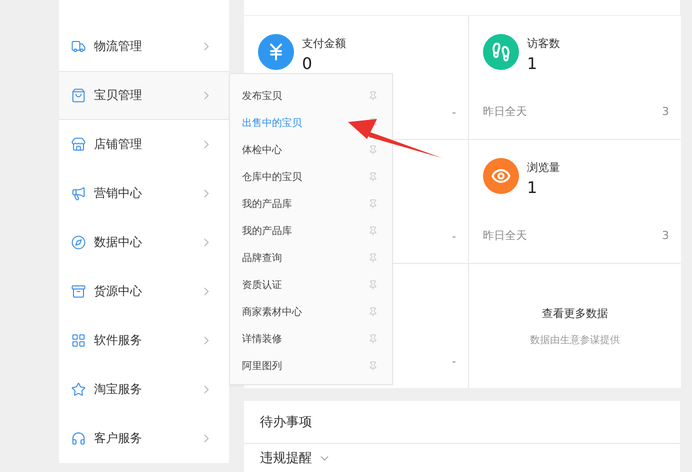 The height and width of the screenshot is (472, 692). Describe the element at coordinates (311, 284) in the screenshot. I see `submenu-item: 资质认证` at that location.